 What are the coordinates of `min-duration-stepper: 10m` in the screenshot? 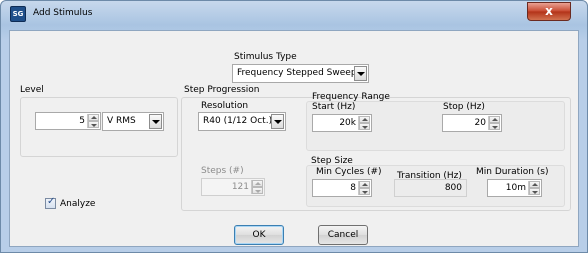 It's located at (514, 188).